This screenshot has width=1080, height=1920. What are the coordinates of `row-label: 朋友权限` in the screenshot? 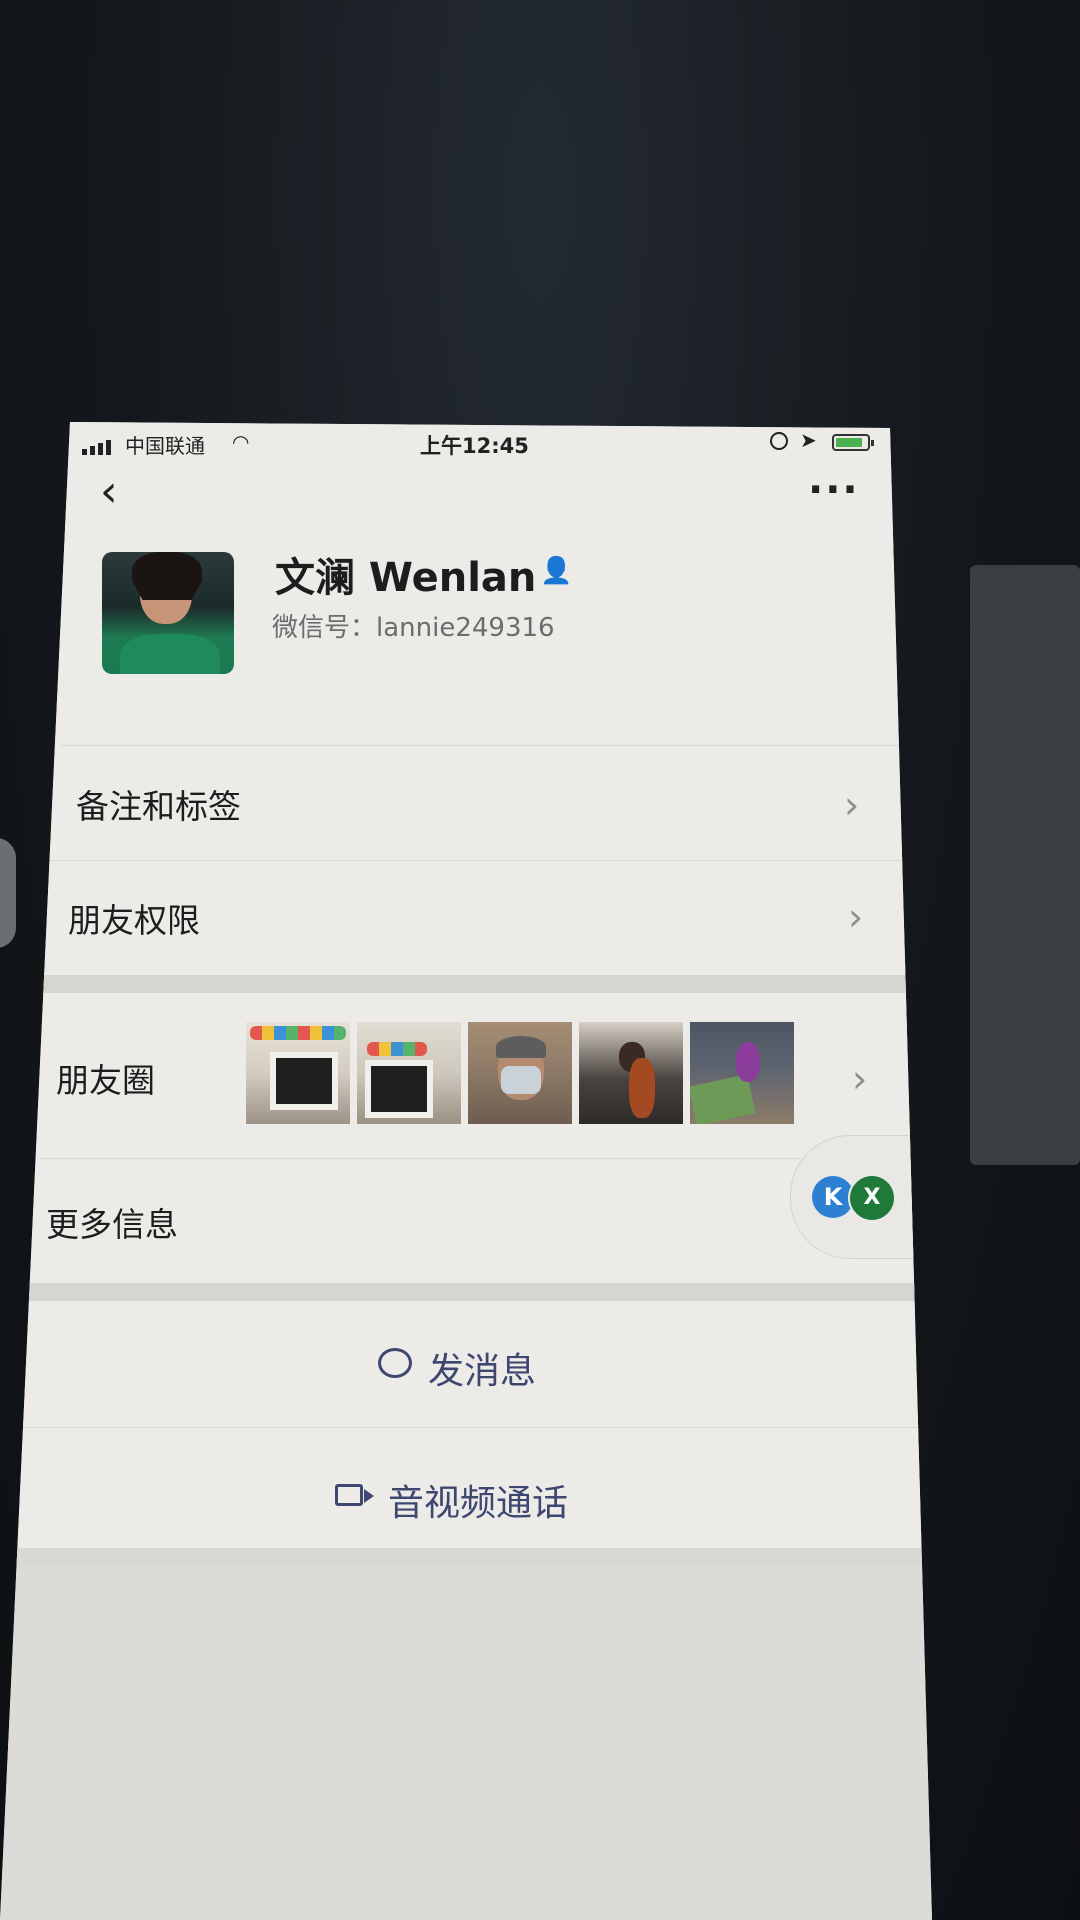 It's located at (134, 920).